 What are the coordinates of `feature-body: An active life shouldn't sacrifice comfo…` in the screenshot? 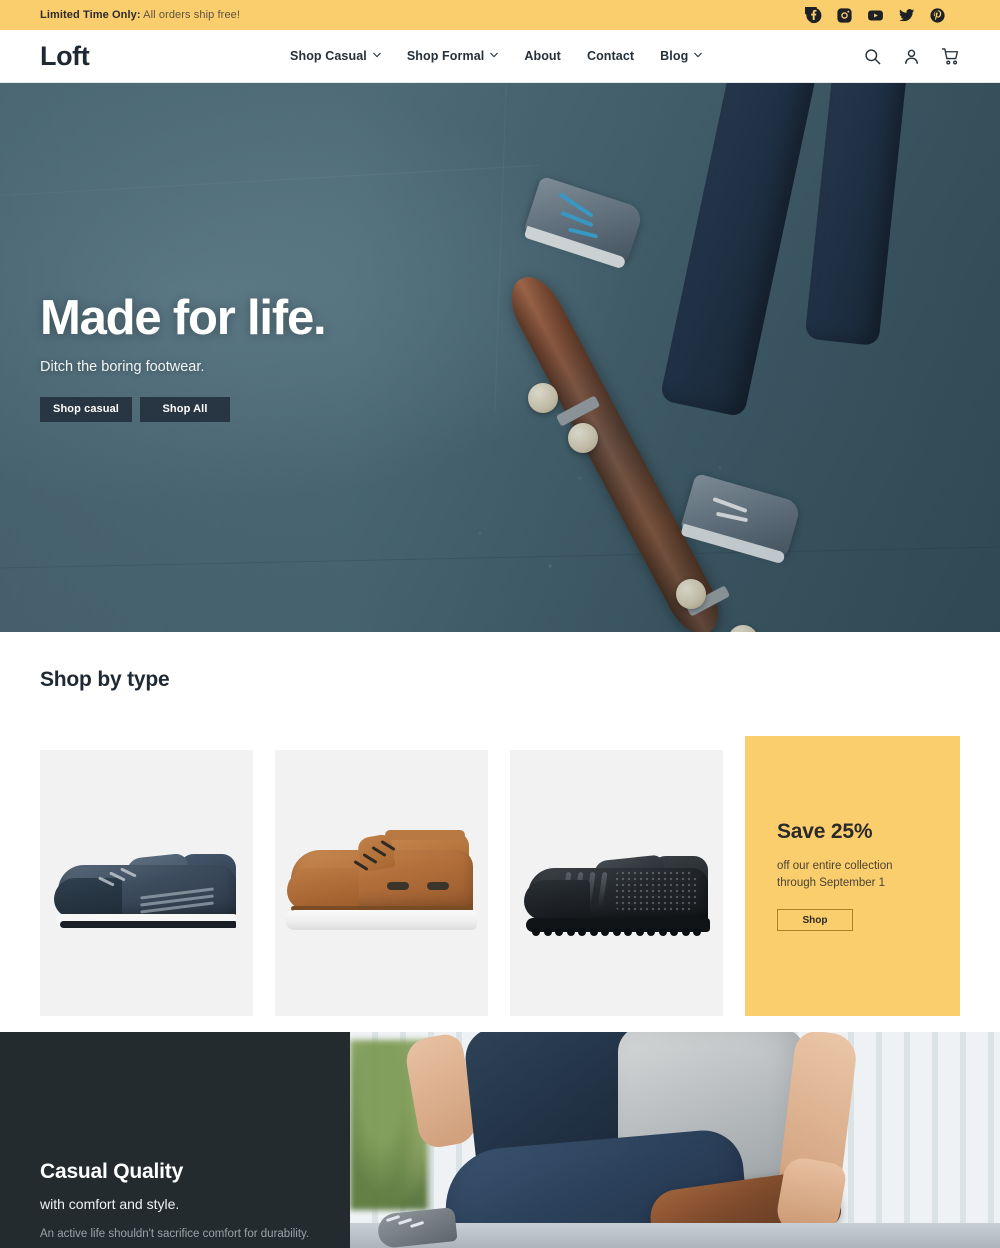 It's located at (175, 1234).